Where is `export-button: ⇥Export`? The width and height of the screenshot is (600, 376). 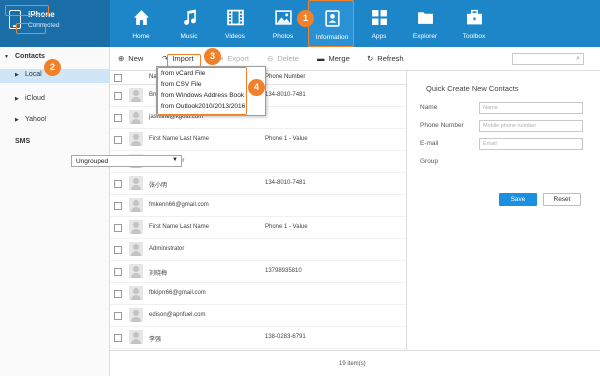 export-button: ⇥Export is located at coordinates (233, 58).